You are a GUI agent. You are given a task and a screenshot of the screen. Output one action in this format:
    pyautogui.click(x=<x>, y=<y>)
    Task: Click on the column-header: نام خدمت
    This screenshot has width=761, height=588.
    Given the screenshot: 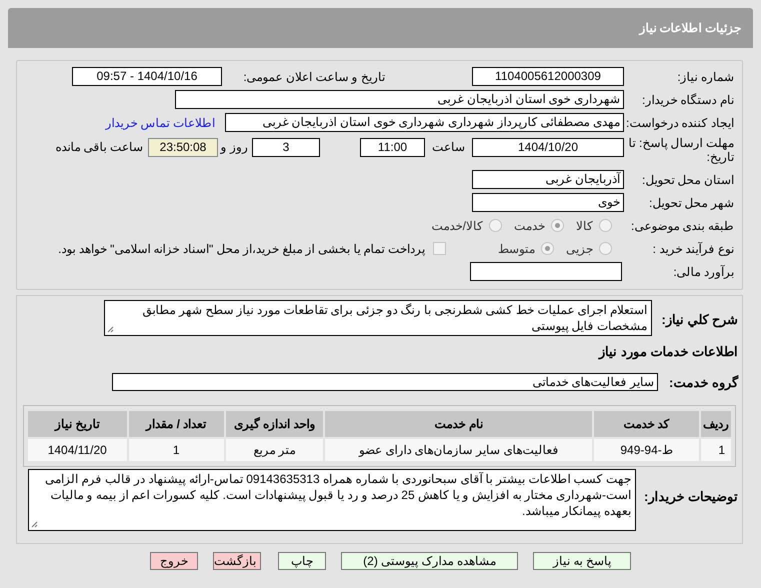 What is the action you would take?
    pyautogui.click(x=458, y=424)
    